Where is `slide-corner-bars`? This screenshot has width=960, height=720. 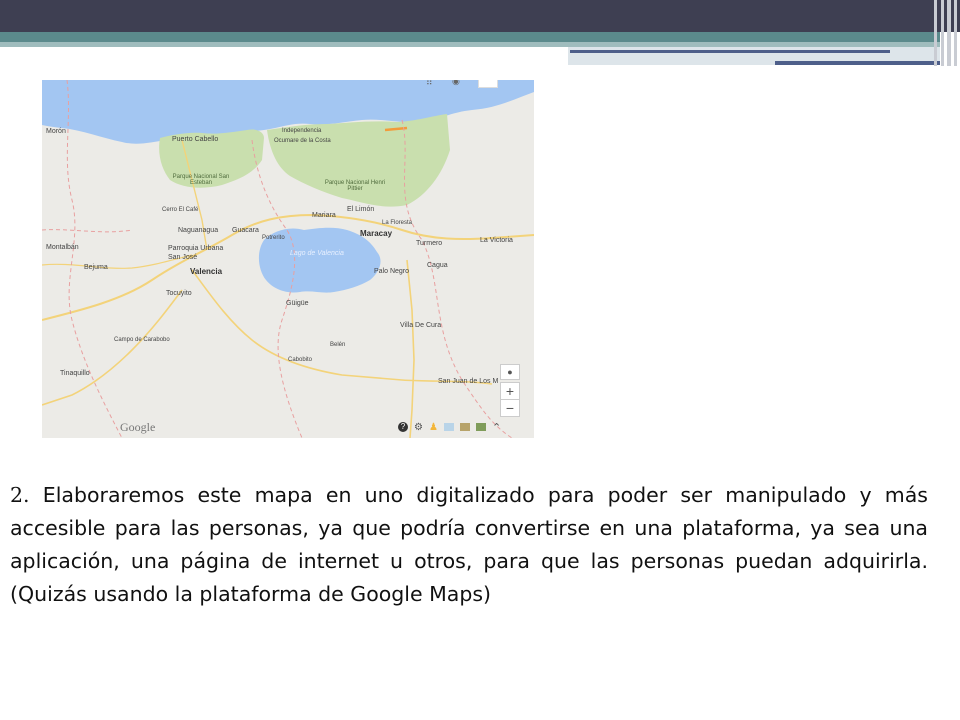 slide-corner-bars is located at coordinates (946, 33).